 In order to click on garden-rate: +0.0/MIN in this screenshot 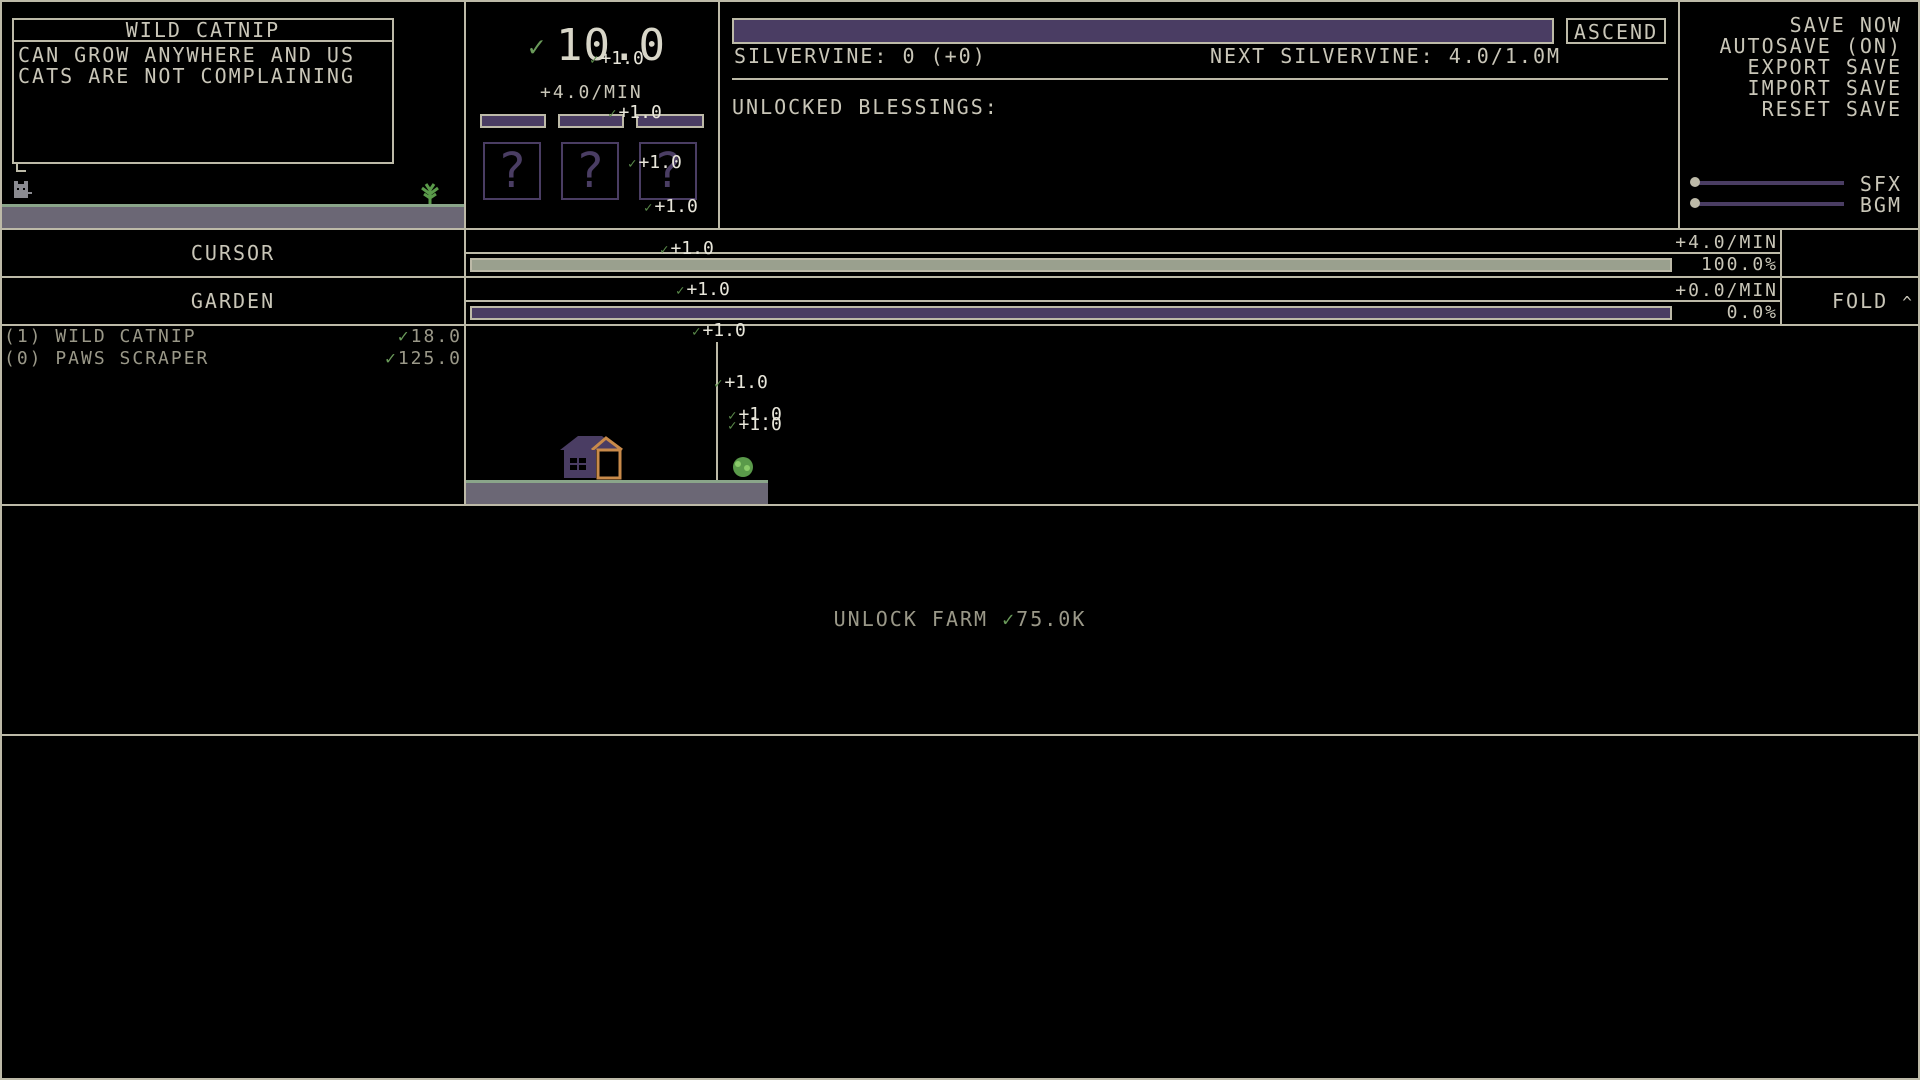, I will do `click(1726, 290)`.